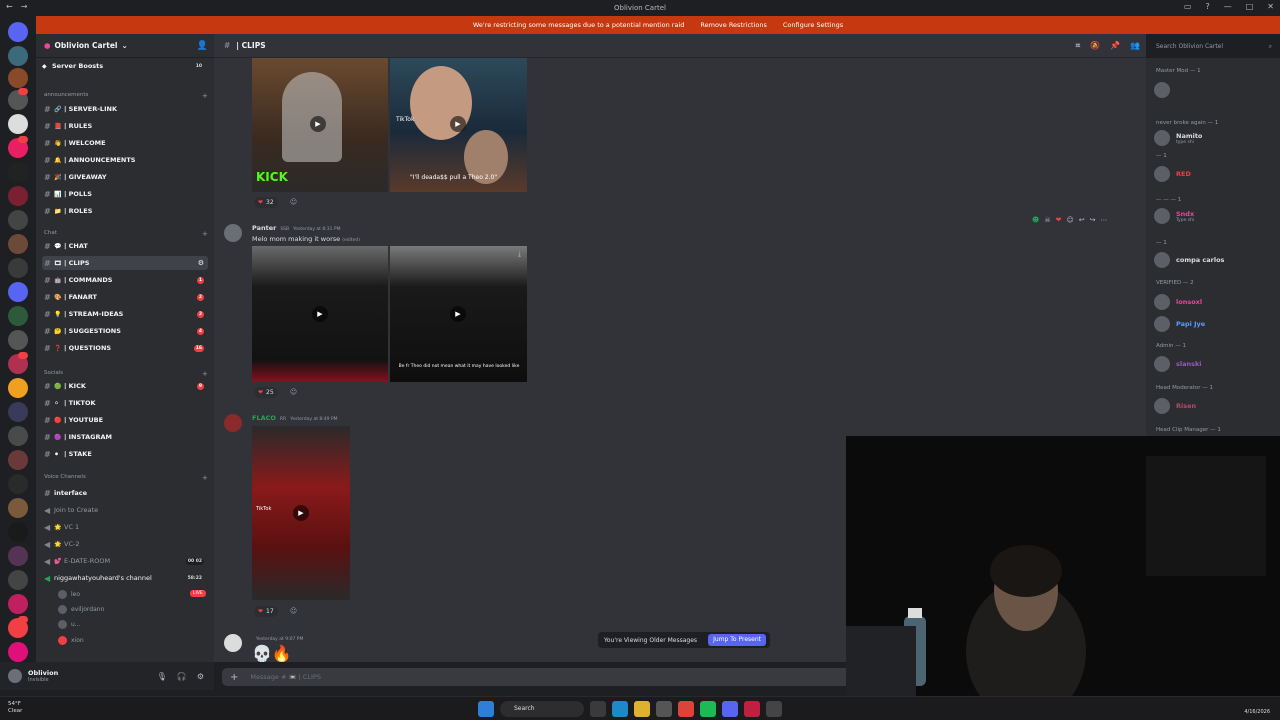 Image resolution: width=1280 pixels, height=720 pixels. What do you see at coordinates (182, 676) in the screenshot?
I see `headphones-icon: 🎧` at bounding box center [182, 676].